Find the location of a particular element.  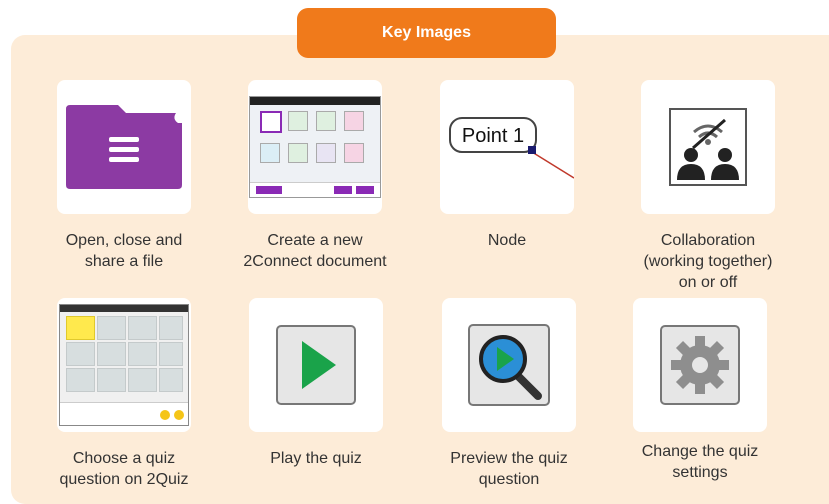

collaboration-card is located at coordinates (708, 147).